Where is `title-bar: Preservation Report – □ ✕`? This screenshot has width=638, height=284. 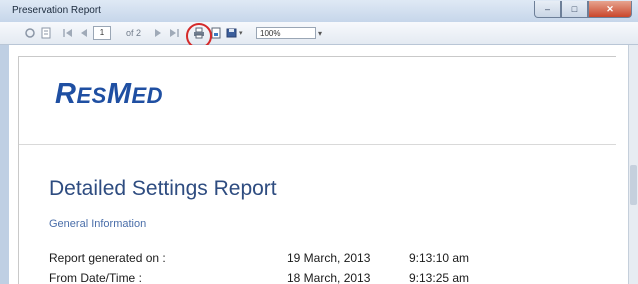 title-bar: Preservation Report – □ ✕ is located at coordinates (319, 11).